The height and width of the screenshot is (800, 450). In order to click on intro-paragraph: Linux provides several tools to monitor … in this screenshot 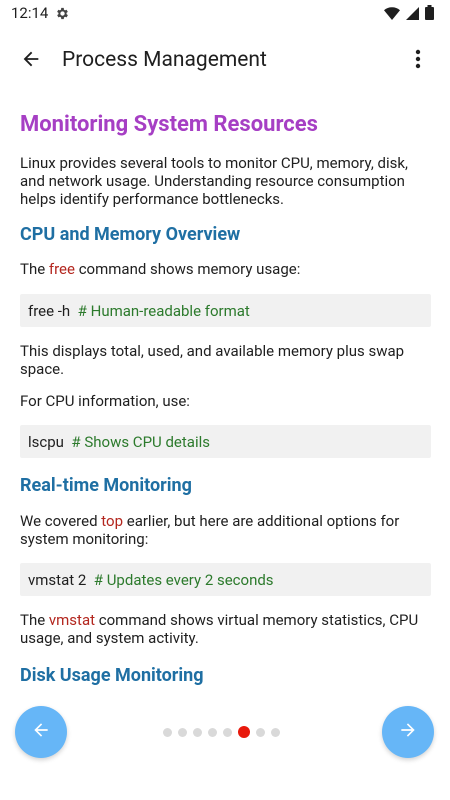, I will do `click(214, 181)`.